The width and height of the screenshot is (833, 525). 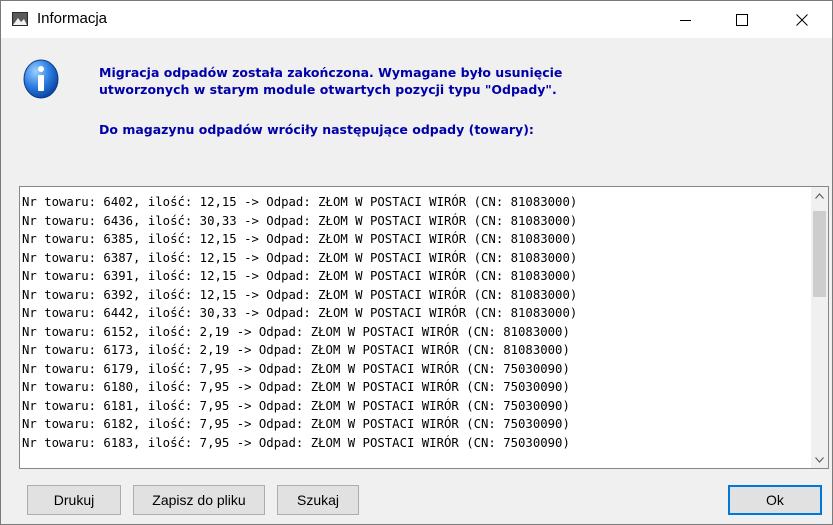 I want to click on vertical-scrollbar, so click(x=819, y=327).